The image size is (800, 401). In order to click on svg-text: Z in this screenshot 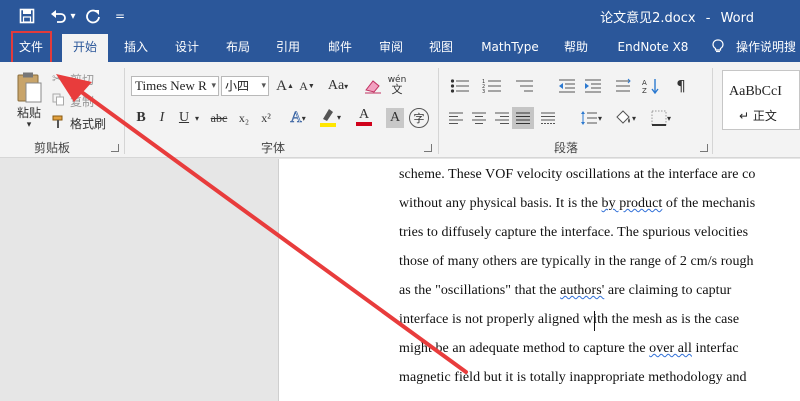, I will do `click(644, 90)`.